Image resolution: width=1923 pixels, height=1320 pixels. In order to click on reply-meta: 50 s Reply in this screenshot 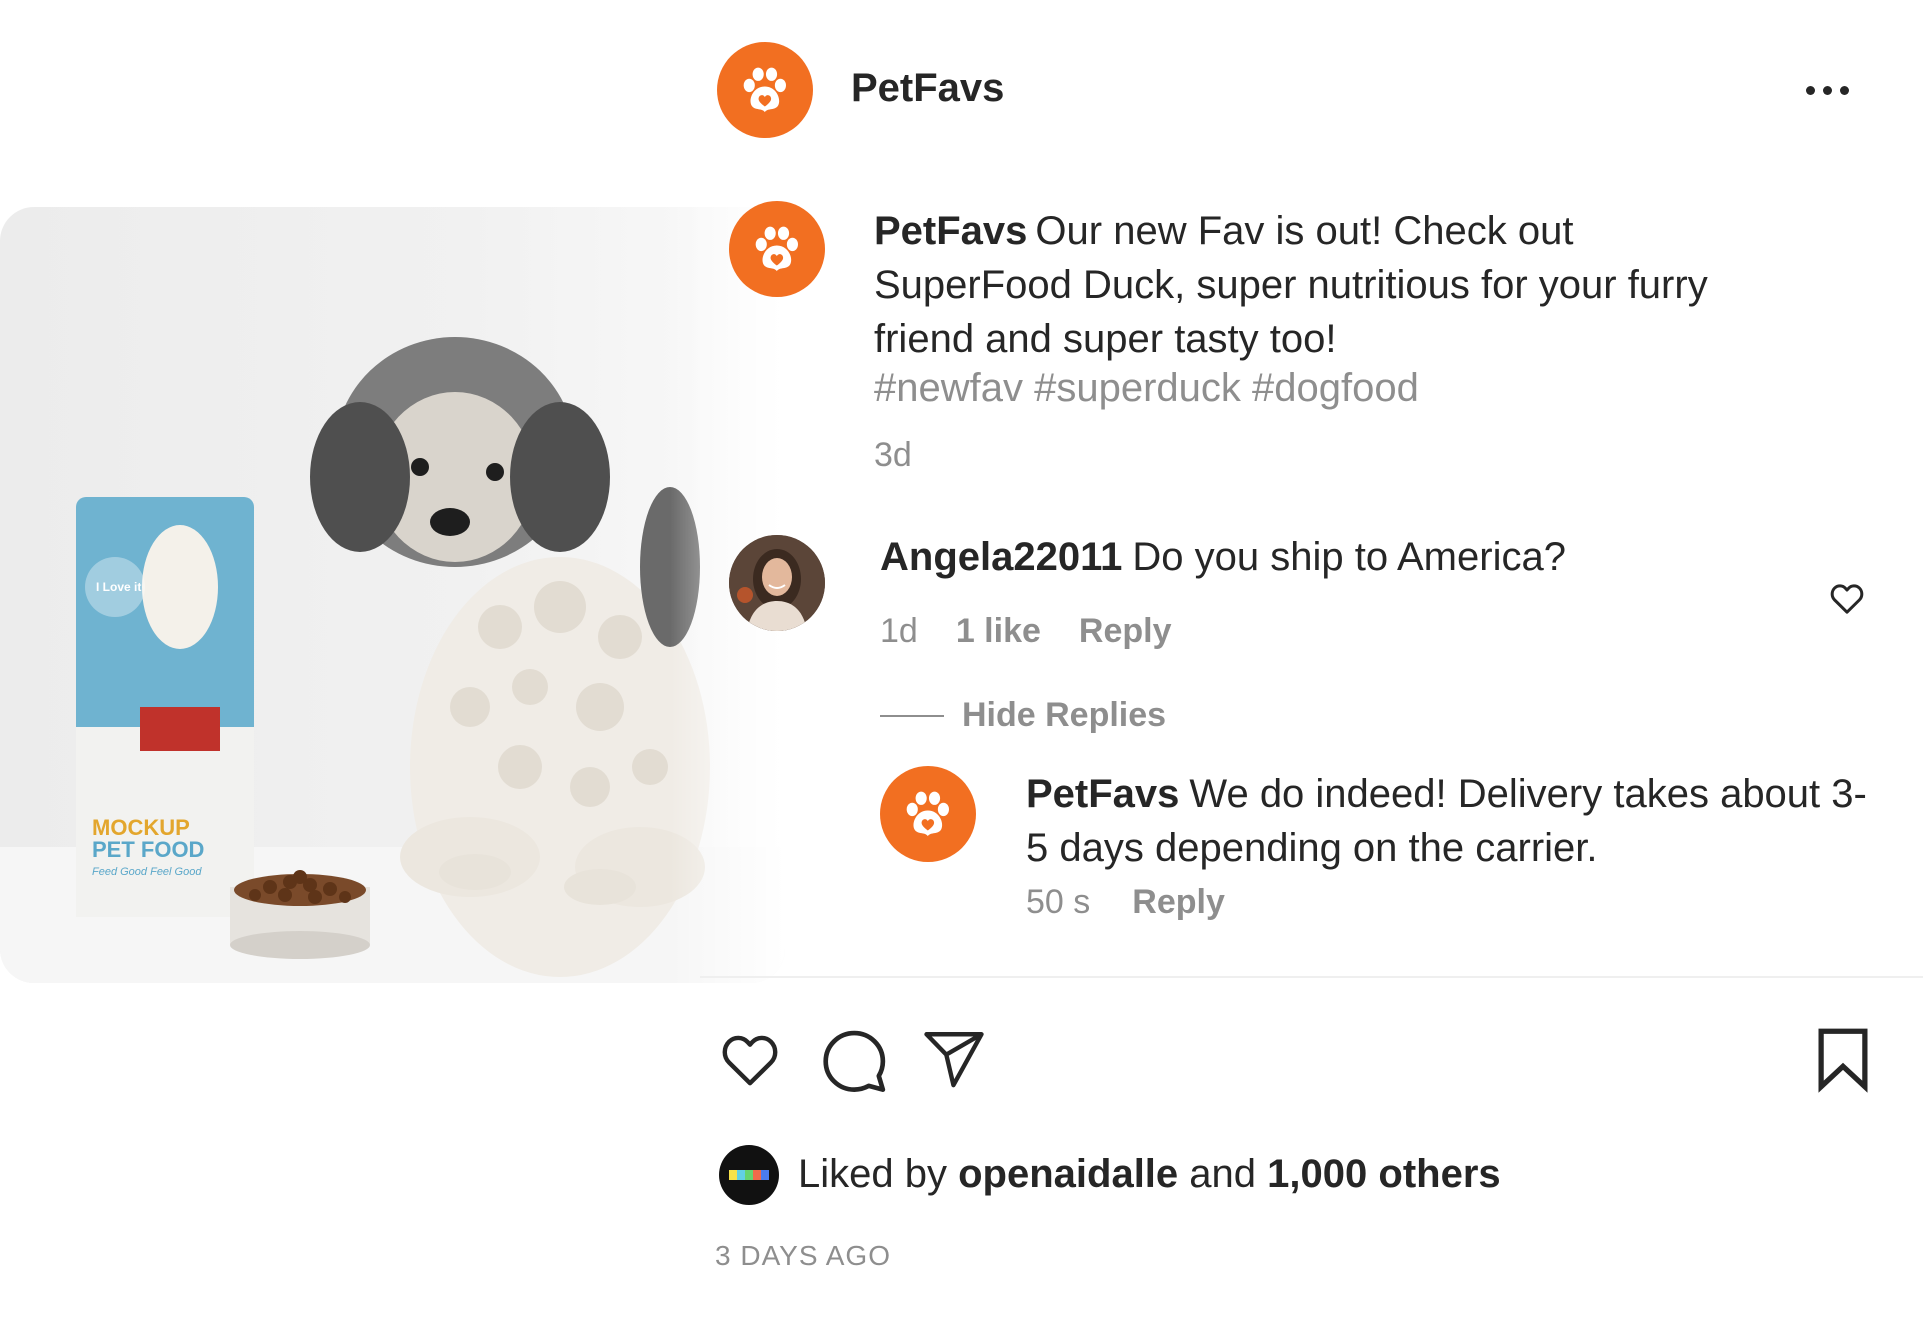, I will do `click(1125, 902)`.